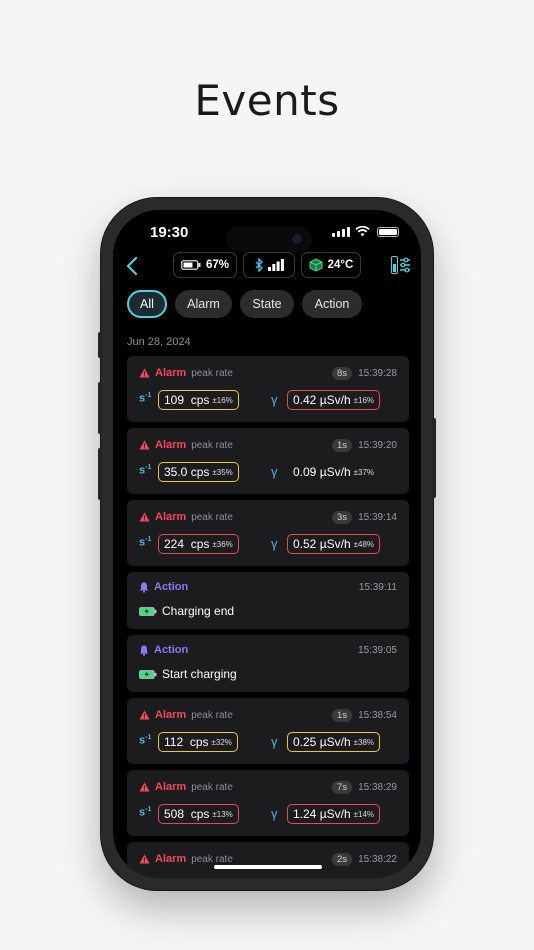 Image resolution: width=534 pixels, height=950 pixels. Describe the element at coordinates (199, 674) in the screenshot. I see `action-text: Start charging` at that location.